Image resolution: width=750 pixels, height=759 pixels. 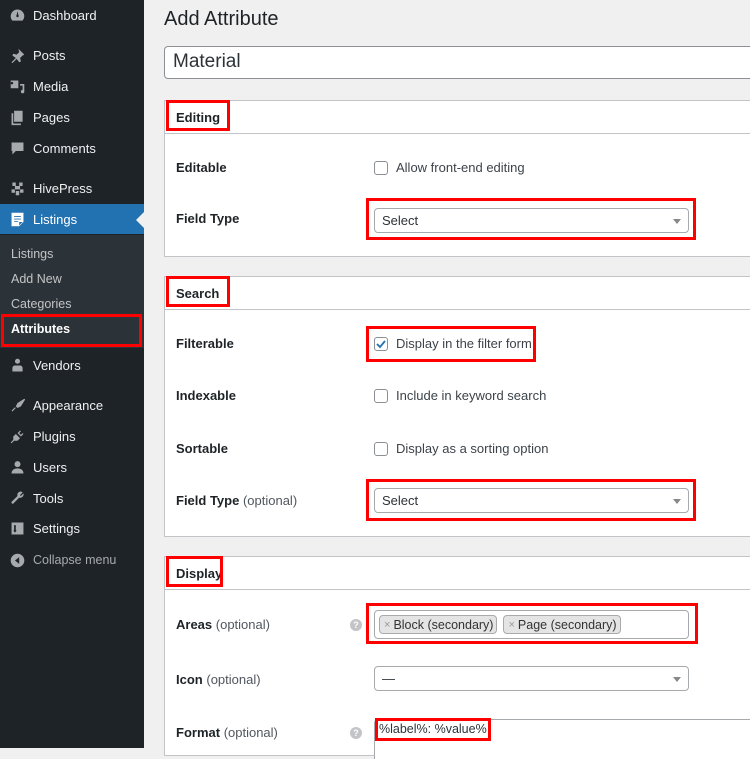 I want to click on menu-item-media: Media, so click(x=72, y=86).